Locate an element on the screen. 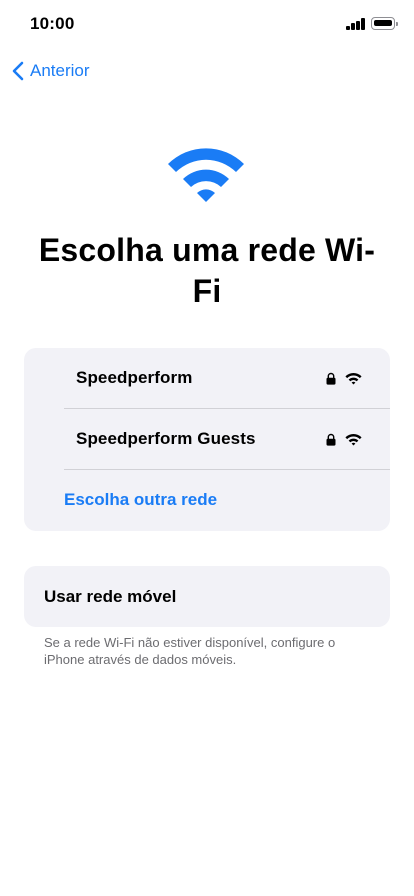 Image resolution: width=414 pixels, height=896 pixels. cellular-signal-icon is located at coordinates (356, 24).